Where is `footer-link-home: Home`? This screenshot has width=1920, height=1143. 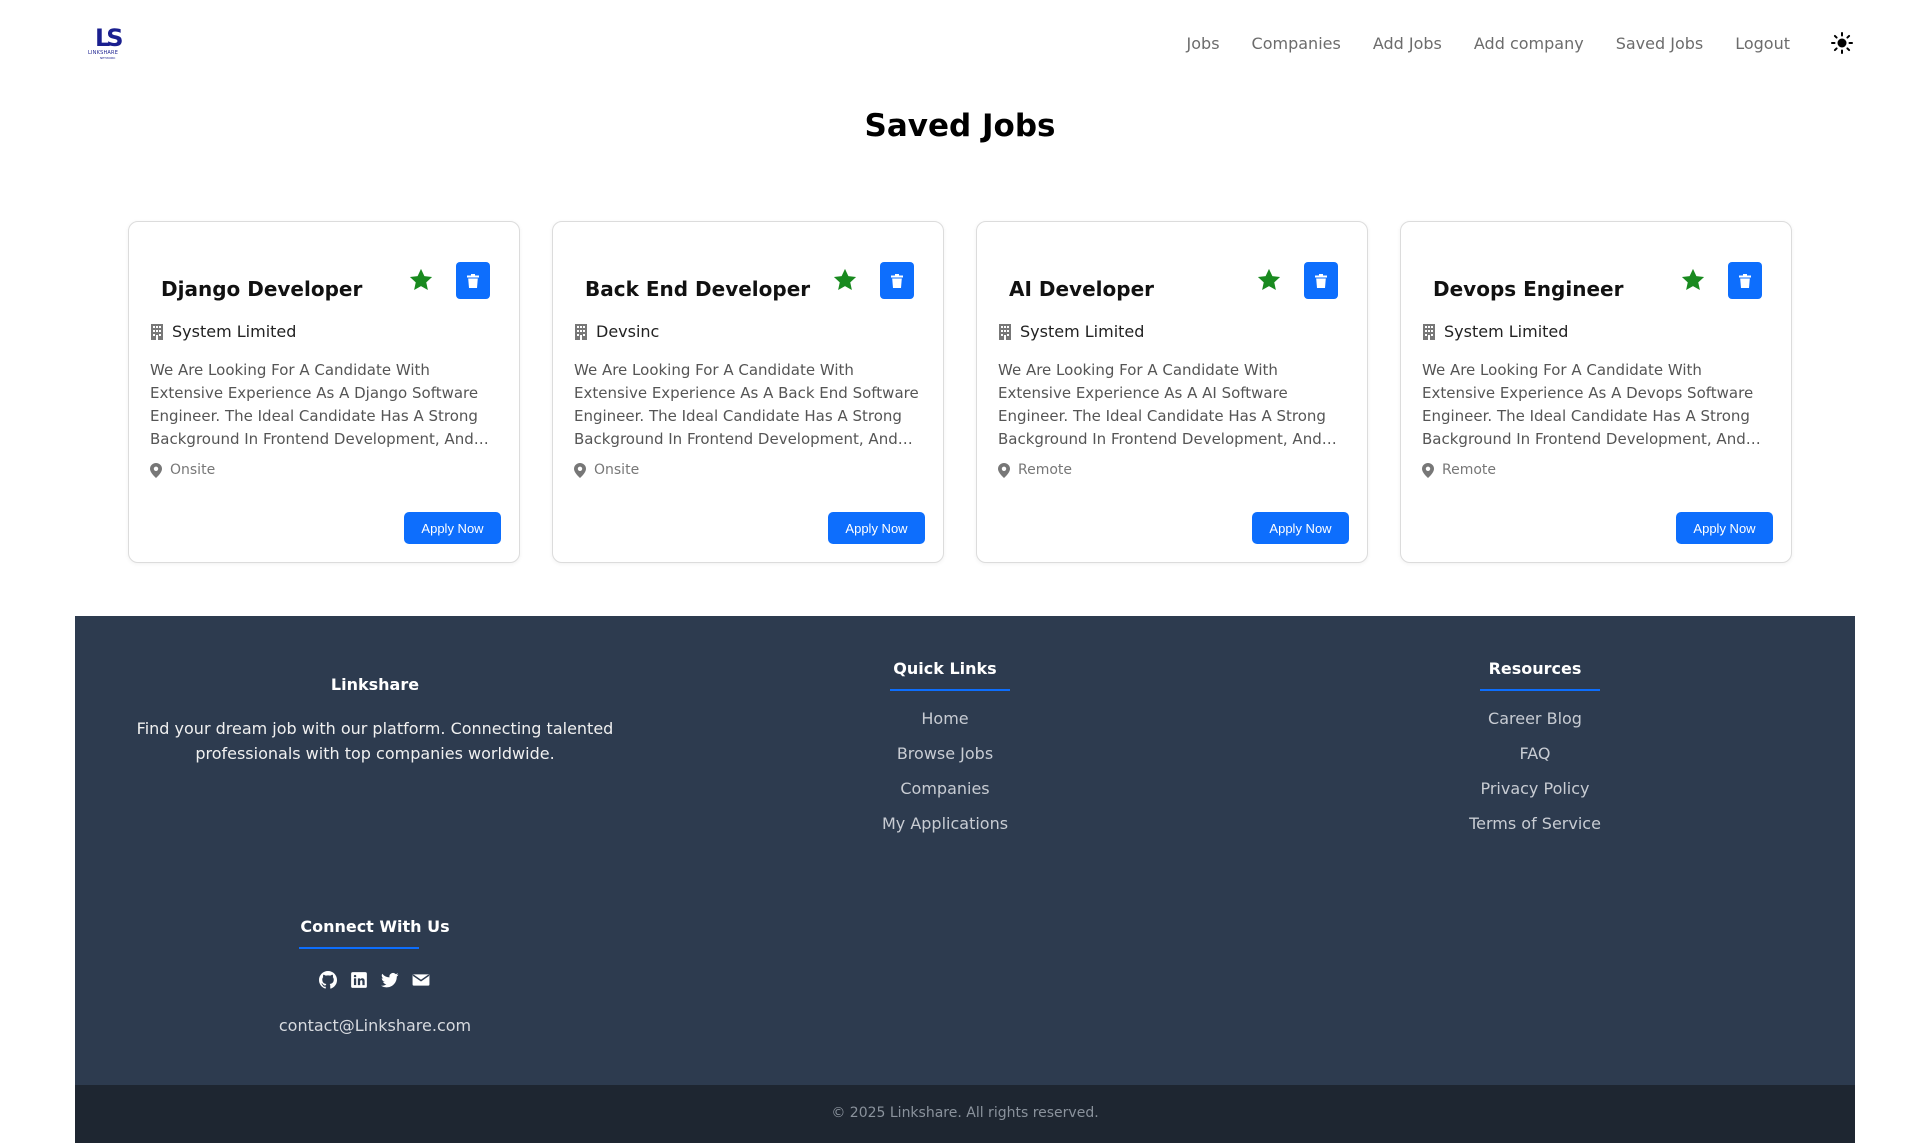 footer-link-home: Home is located at coordinates (945, 718).